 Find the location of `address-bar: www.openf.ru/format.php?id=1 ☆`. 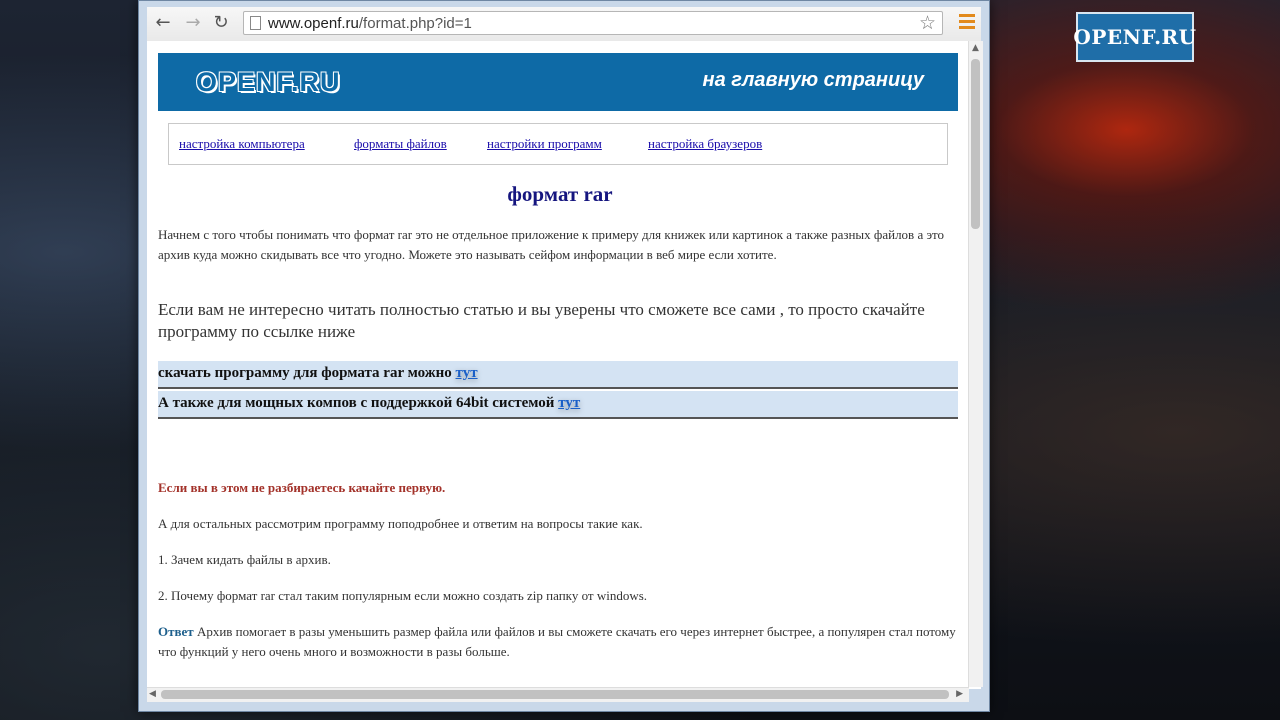

address-bar: www.openf.ru/format.php?id=1 ☆ is located at coordinates (593, 23).